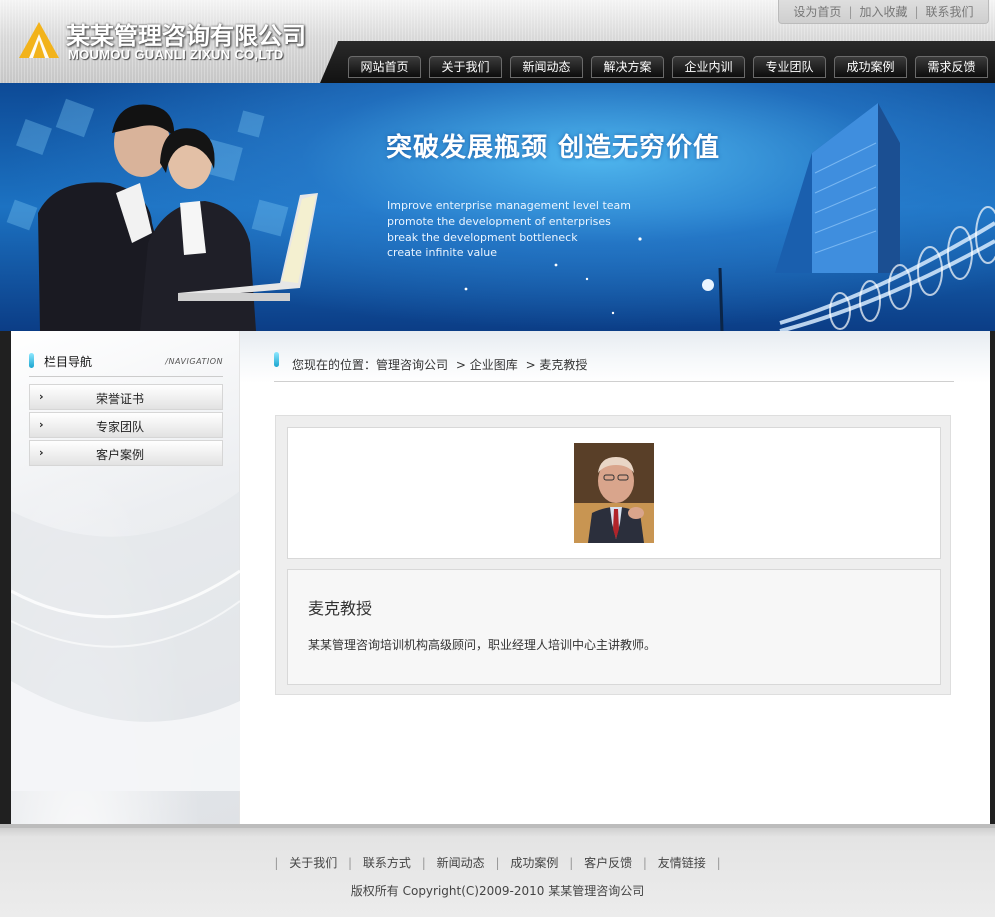 This screenshot has width=995, height=917. Describe the element at coordinates (950, 11) in the screenshot. I see `contact-us-link: 联系我们` at that location.